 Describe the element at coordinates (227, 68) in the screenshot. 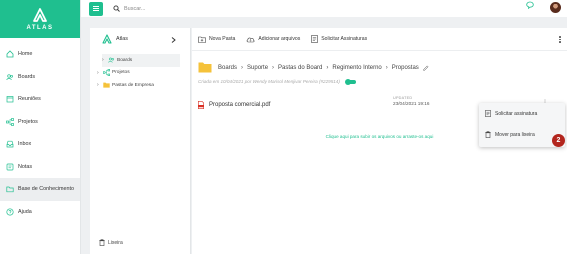

I see `breadcrumb-item: Boards` at that location.